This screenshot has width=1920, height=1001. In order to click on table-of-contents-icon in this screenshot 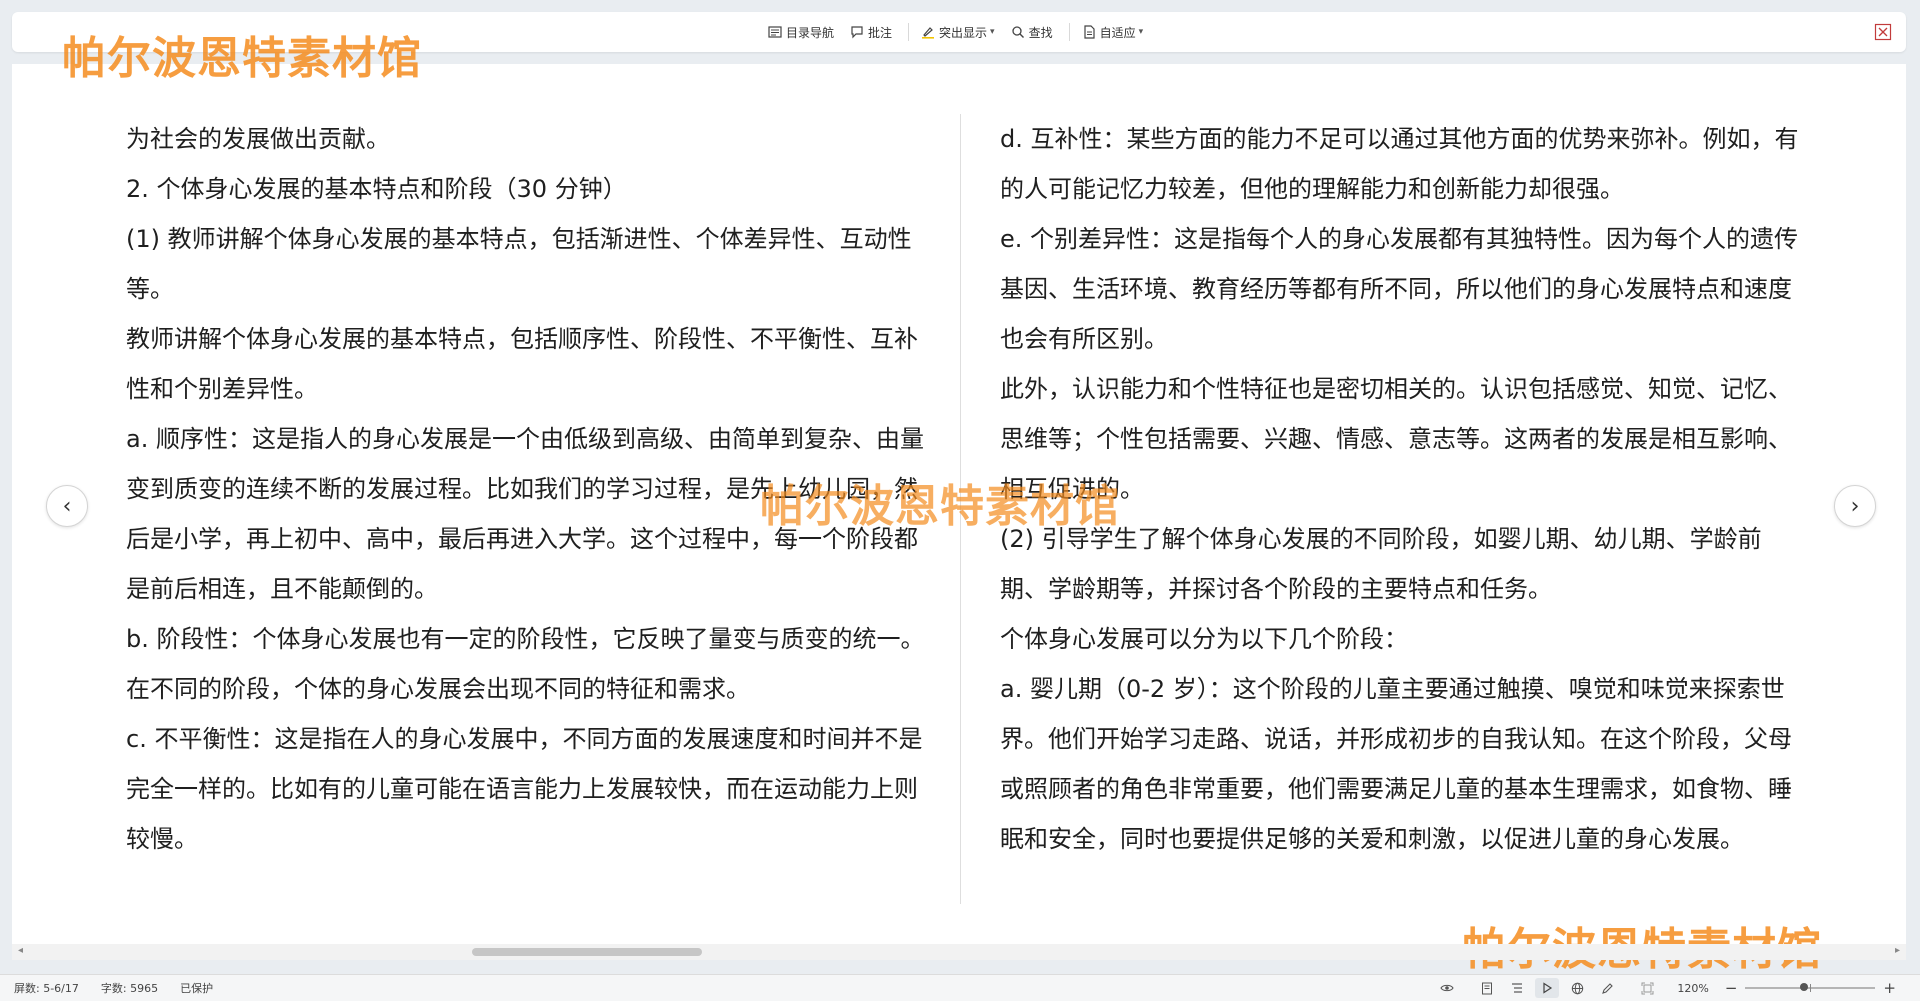, I will do `click(775, 32)`.